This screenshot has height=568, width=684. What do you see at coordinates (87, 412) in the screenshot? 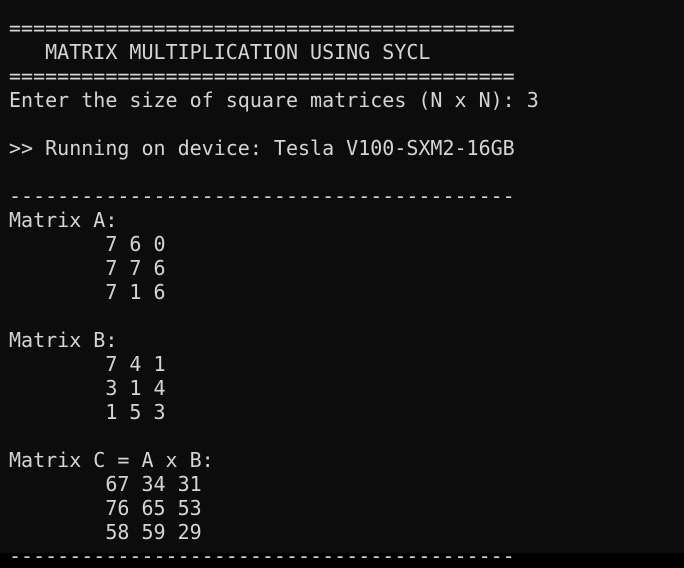
I see `terminal-line: 1 5 3` at bounding box center [87, 412].